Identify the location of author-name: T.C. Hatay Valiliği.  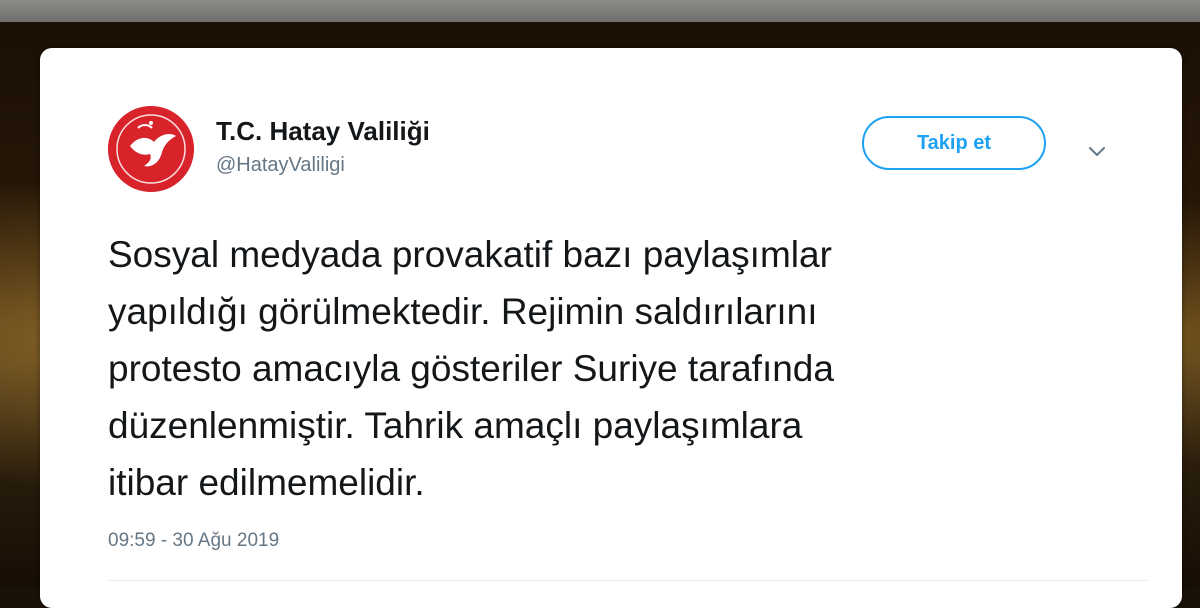
(323, 131).